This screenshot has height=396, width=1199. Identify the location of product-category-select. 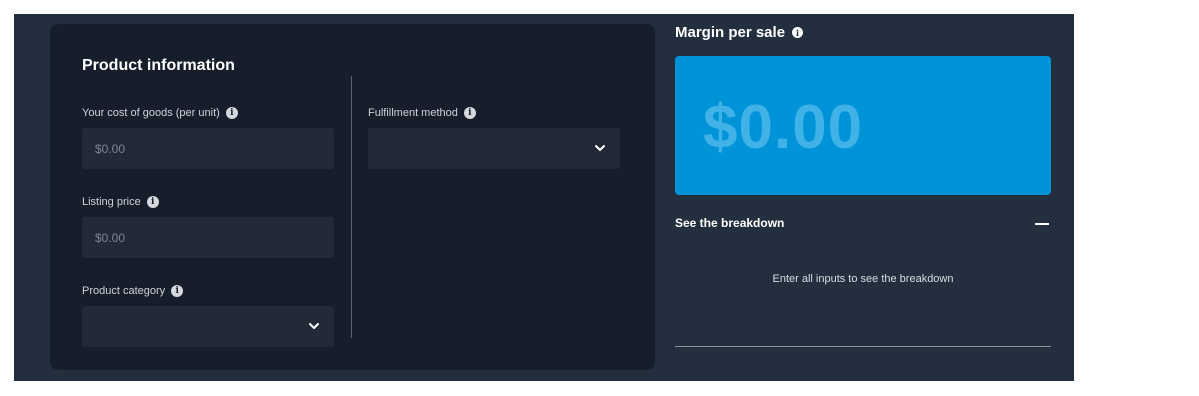
(208, 326).